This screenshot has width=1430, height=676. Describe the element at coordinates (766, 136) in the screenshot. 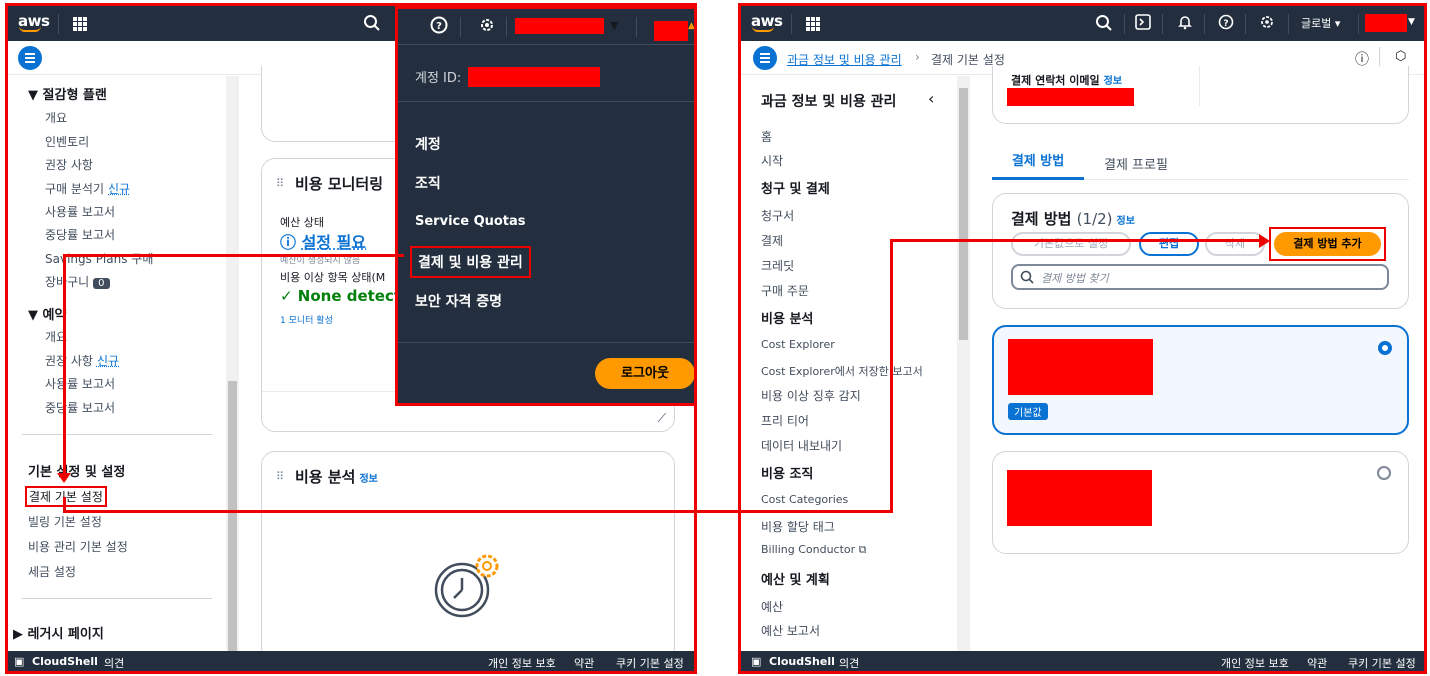

I see `sidebar-item-home: 홈` at that location.